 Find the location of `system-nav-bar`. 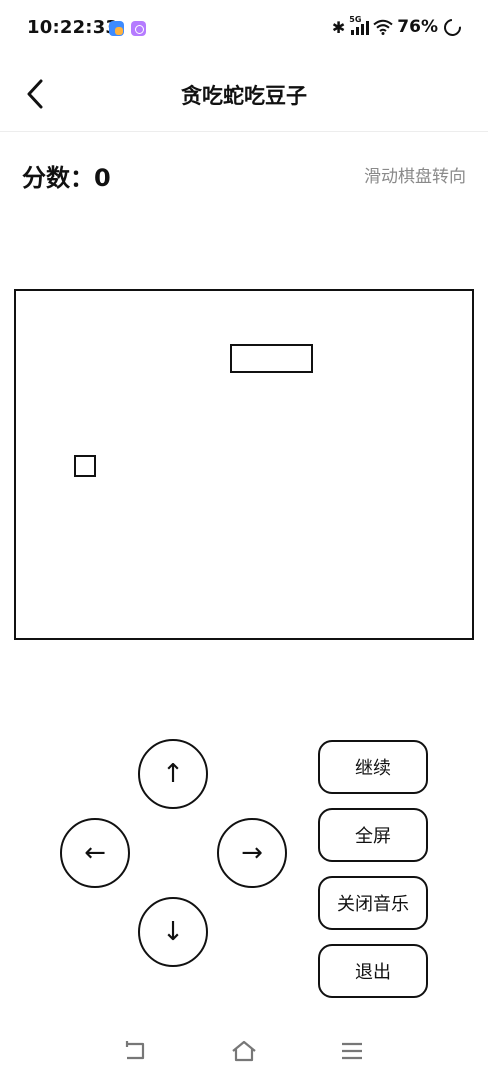

system-nav-bar is located at coordinates (244, 1051).